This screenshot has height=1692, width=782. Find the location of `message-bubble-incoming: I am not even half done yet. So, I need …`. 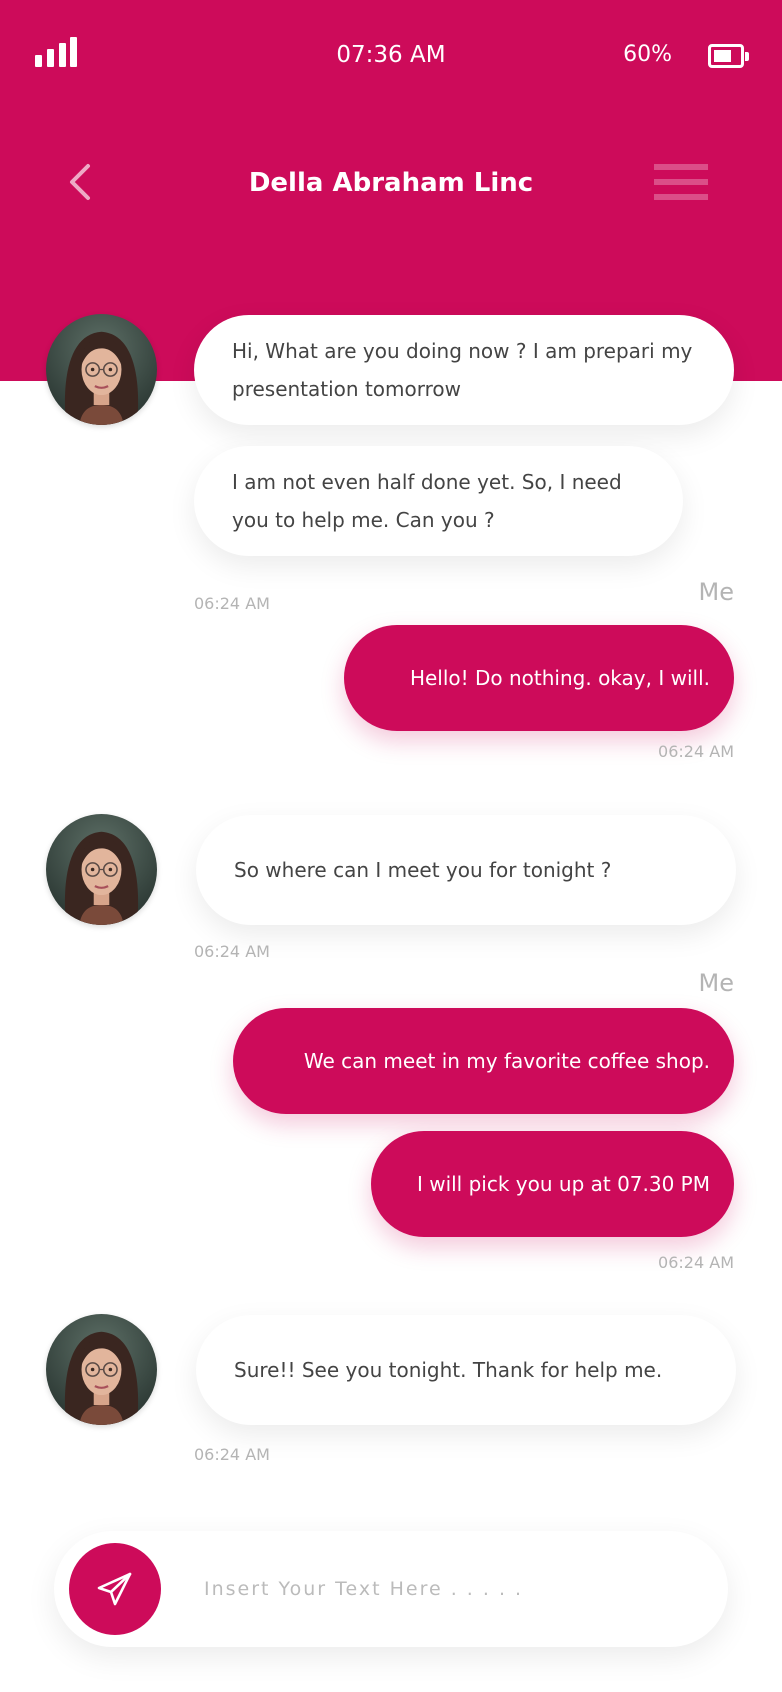

message-bubble-incoming: I am not even half done yet. So, I need … is located at coordinates (438, 501).